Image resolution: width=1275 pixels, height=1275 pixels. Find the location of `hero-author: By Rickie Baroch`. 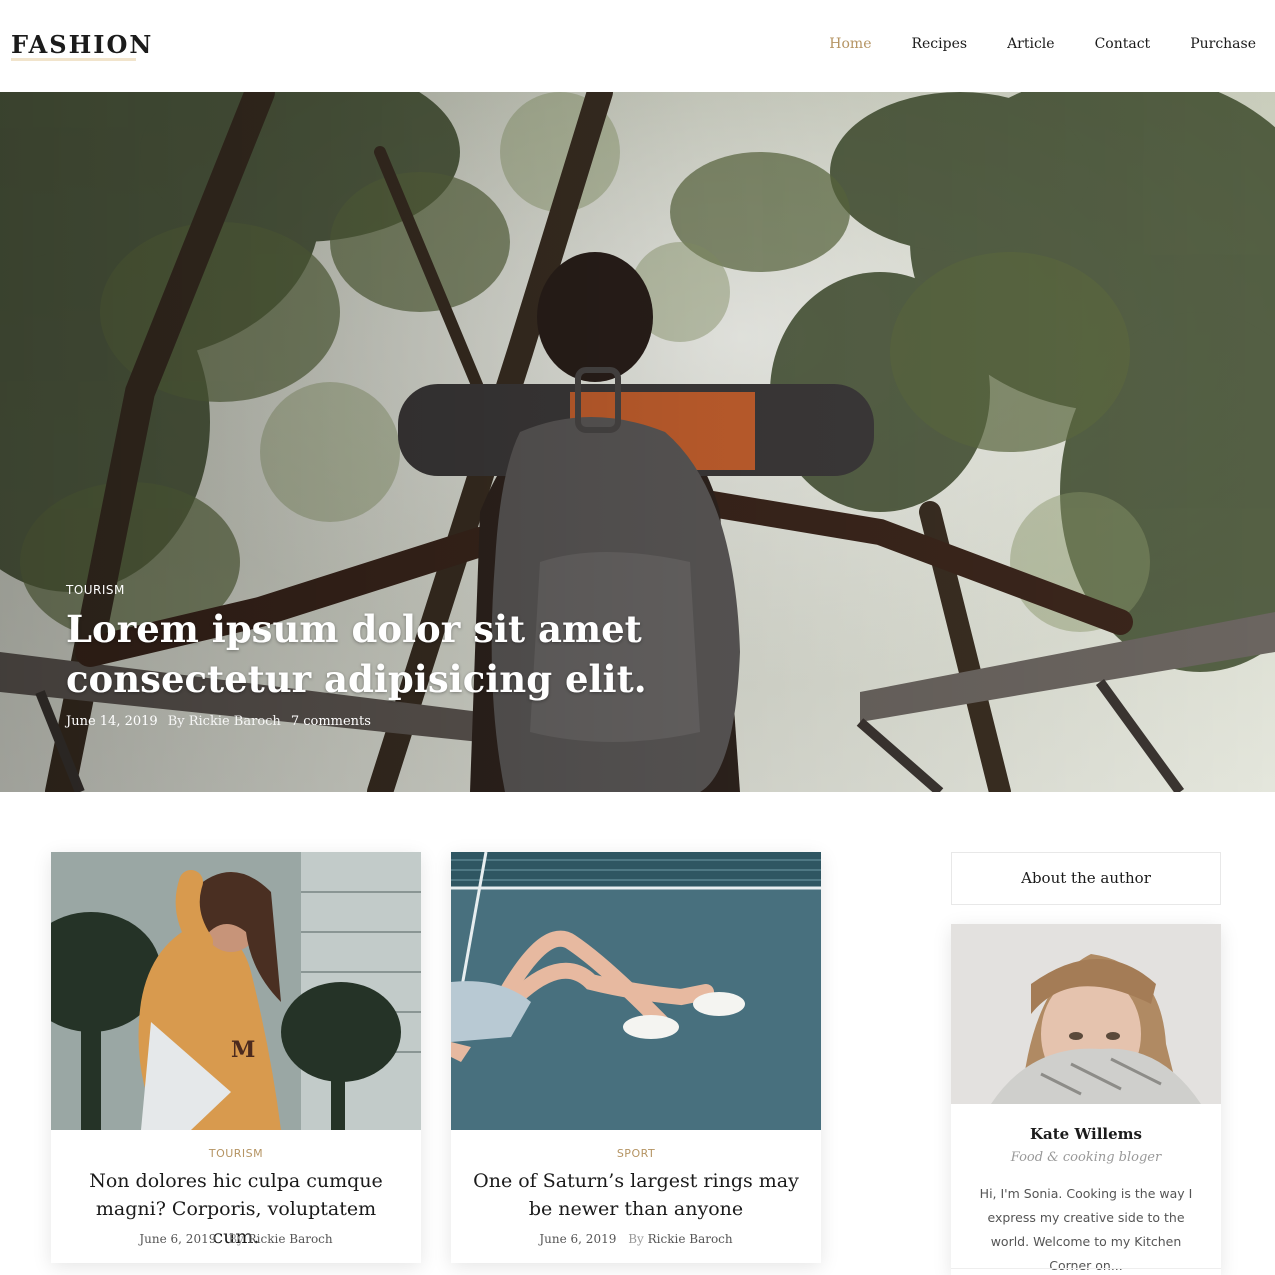

hero-author: By Rickie Baroch is located at coordinates (224, 721).